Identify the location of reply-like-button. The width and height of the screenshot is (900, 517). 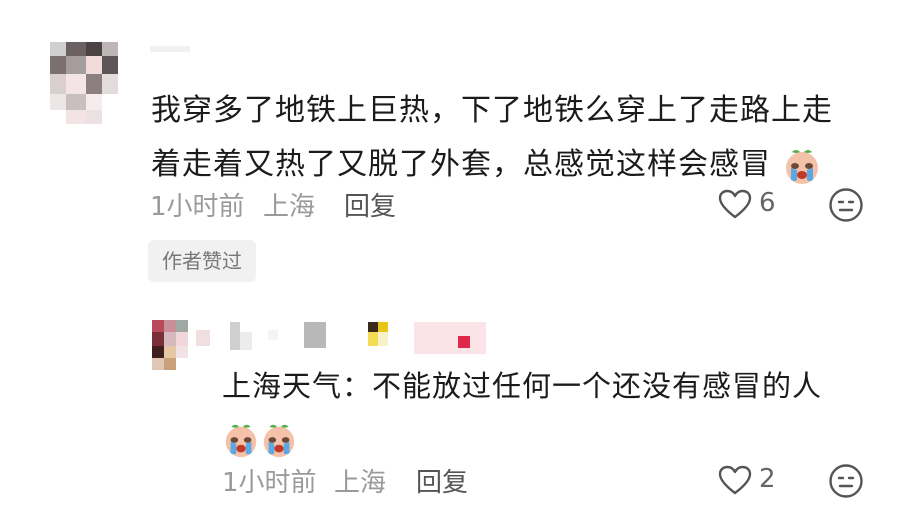
(735, 480).